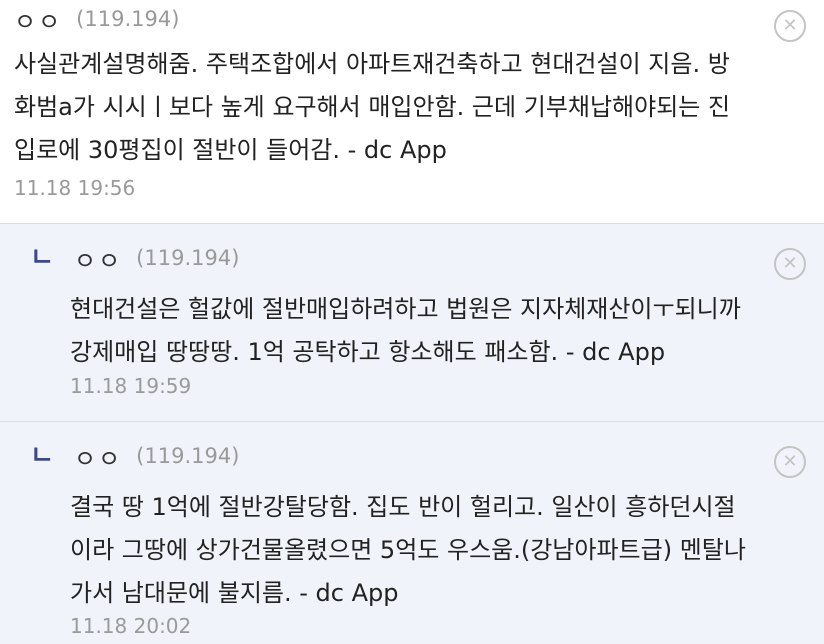 The image size is (824, 644). I want to click on reply-line: 이라 그땅에 상가건물올렸으면 5억도 우스움.(강남아파트급) 멘탈나, so click(408, 550).